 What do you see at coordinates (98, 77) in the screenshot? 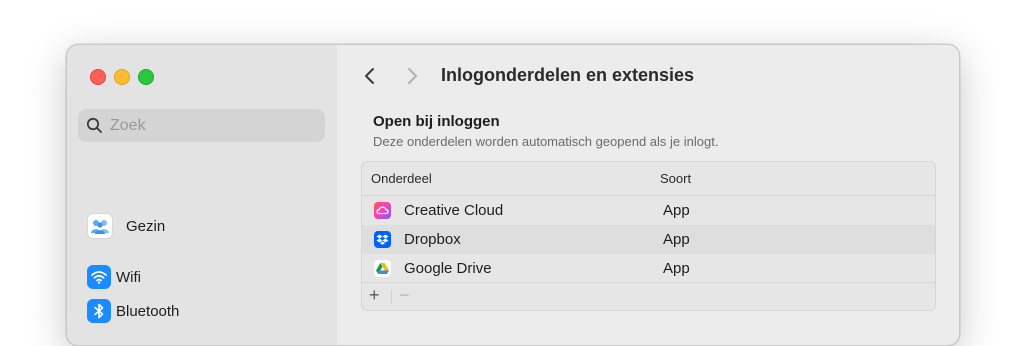
I see `close-window-button` at bounding box center [98, 77].